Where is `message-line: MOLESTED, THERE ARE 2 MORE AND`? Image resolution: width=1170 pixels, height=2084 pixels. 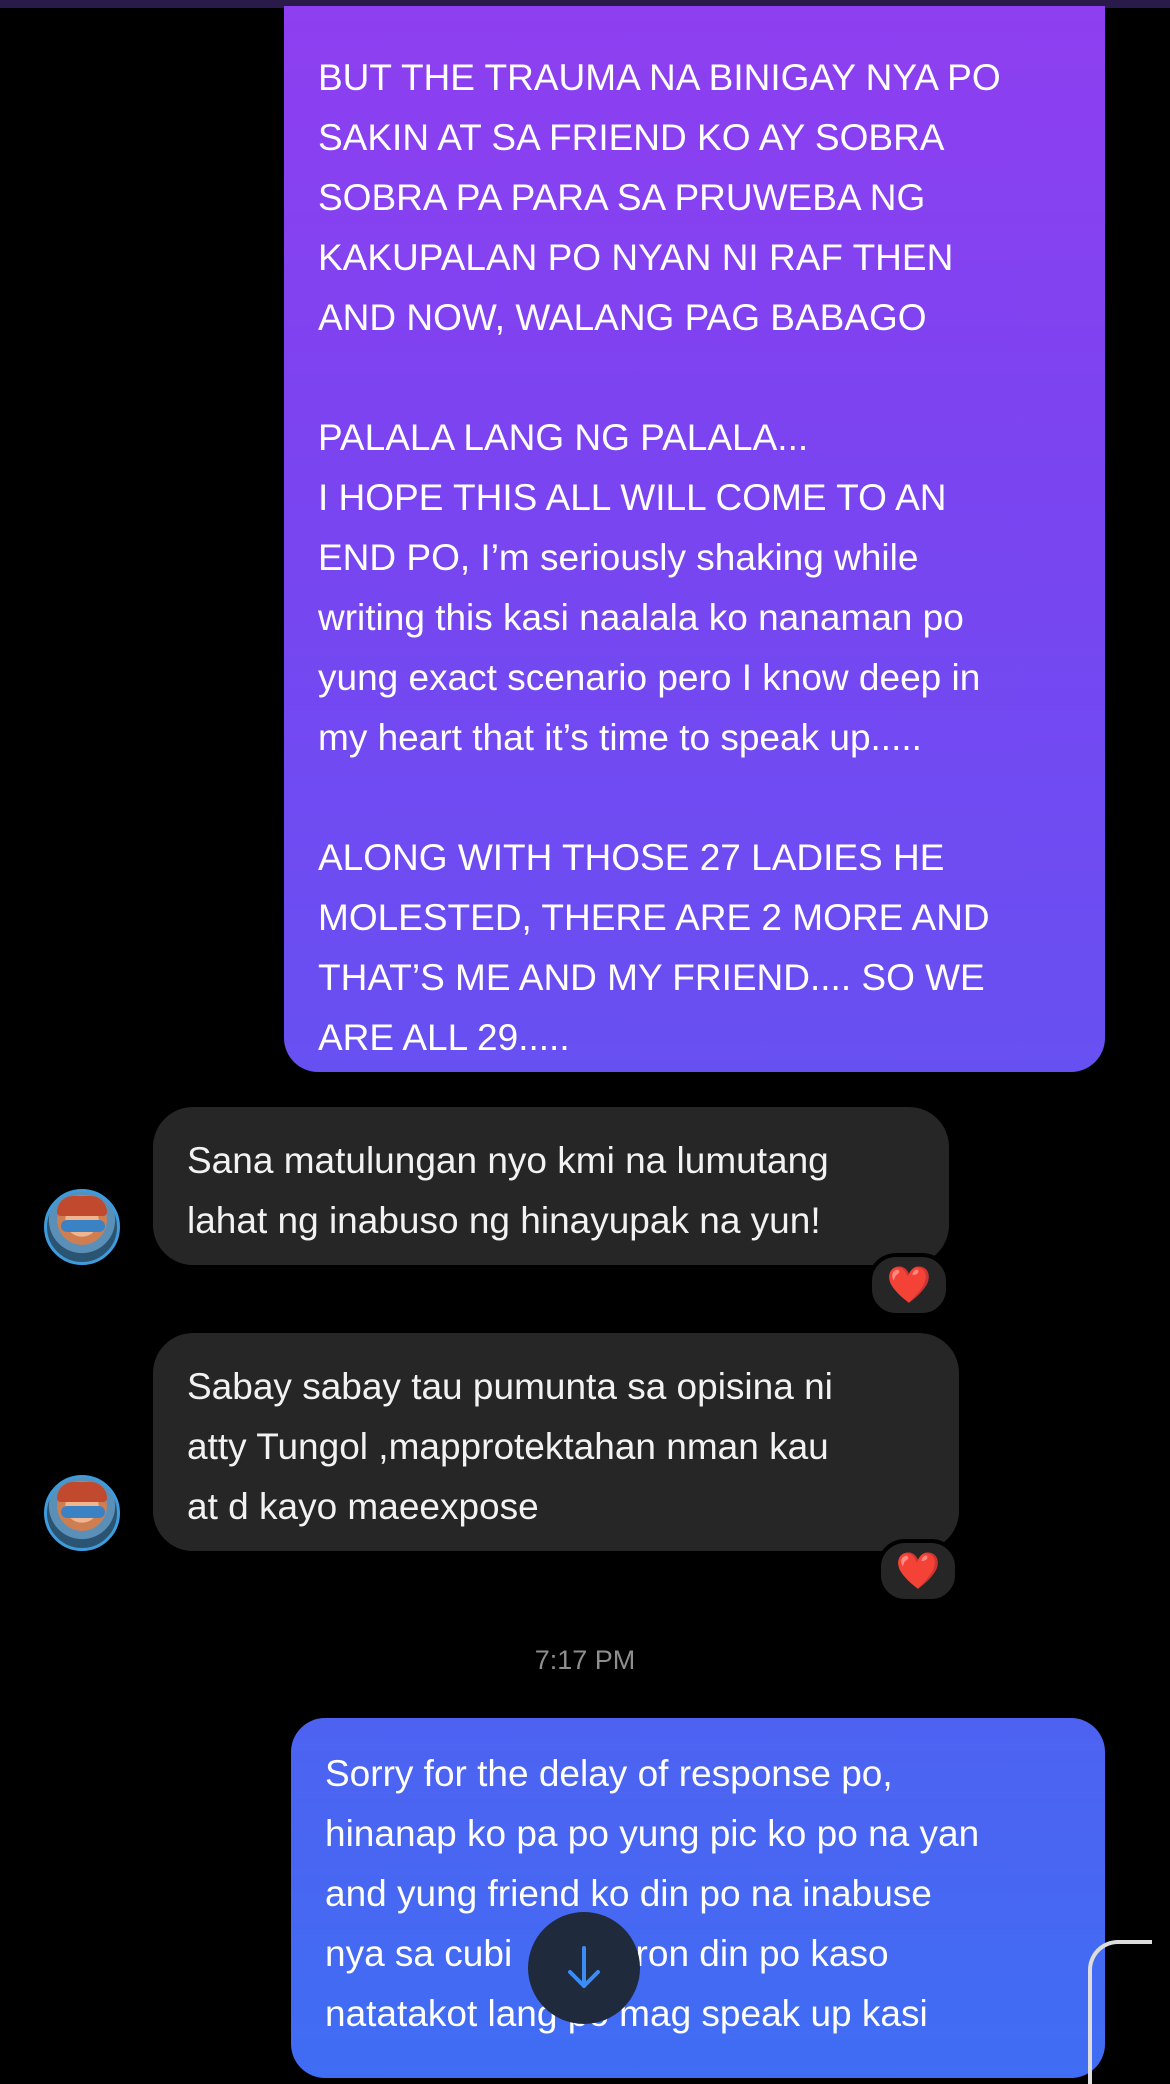 message-line: MOLESTED, THERE ARE 2 MORE AND is located at coordinates (654, 917).